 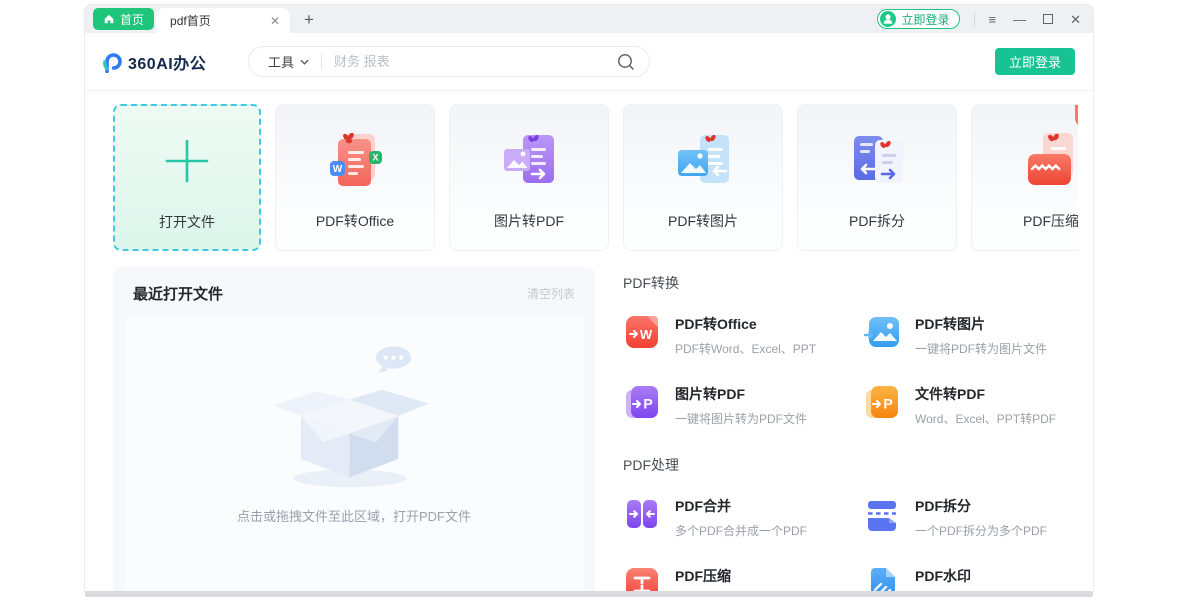 I want to click on pdf-compress-card: 新功能 PDF压缩, so click(x=1024, y=177).